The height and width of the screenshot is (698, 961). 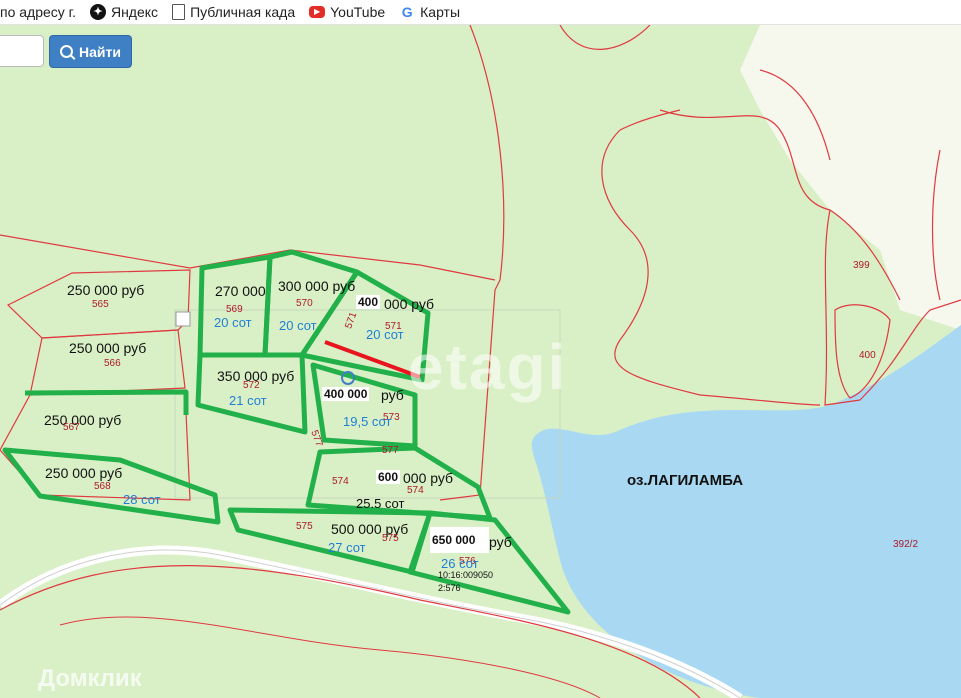 I want to click on plot-573-area: 19,5 сот, so click(x=367, y=421).